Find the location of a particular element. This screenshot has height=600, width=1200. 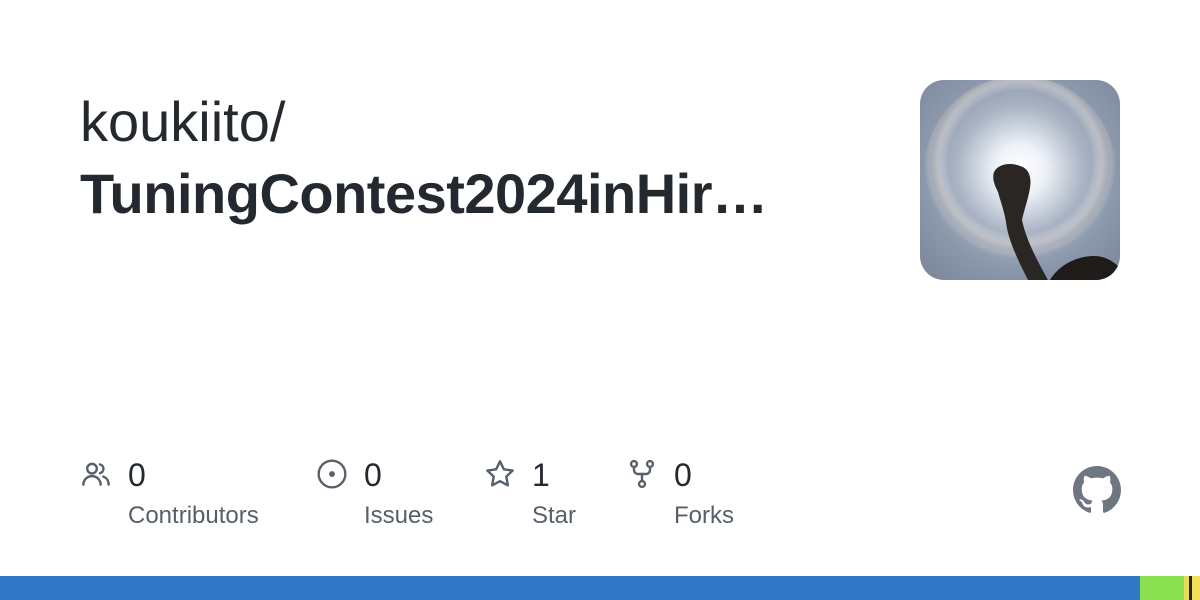

contributors-count: 0 is located at coordinates (137, 475).